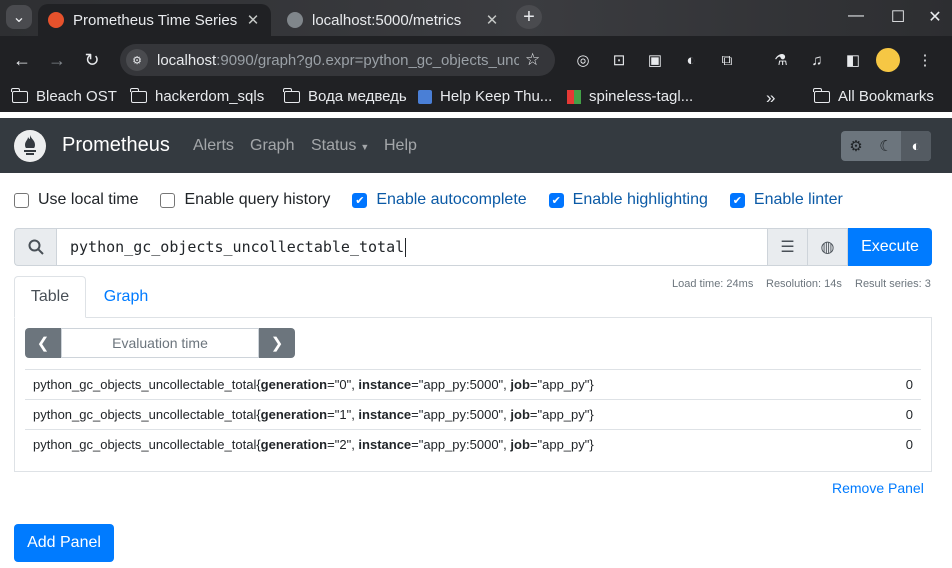 The width and height of the screenshot is (952, 568). I want to click on url-host: localhost, so click(187, 60).